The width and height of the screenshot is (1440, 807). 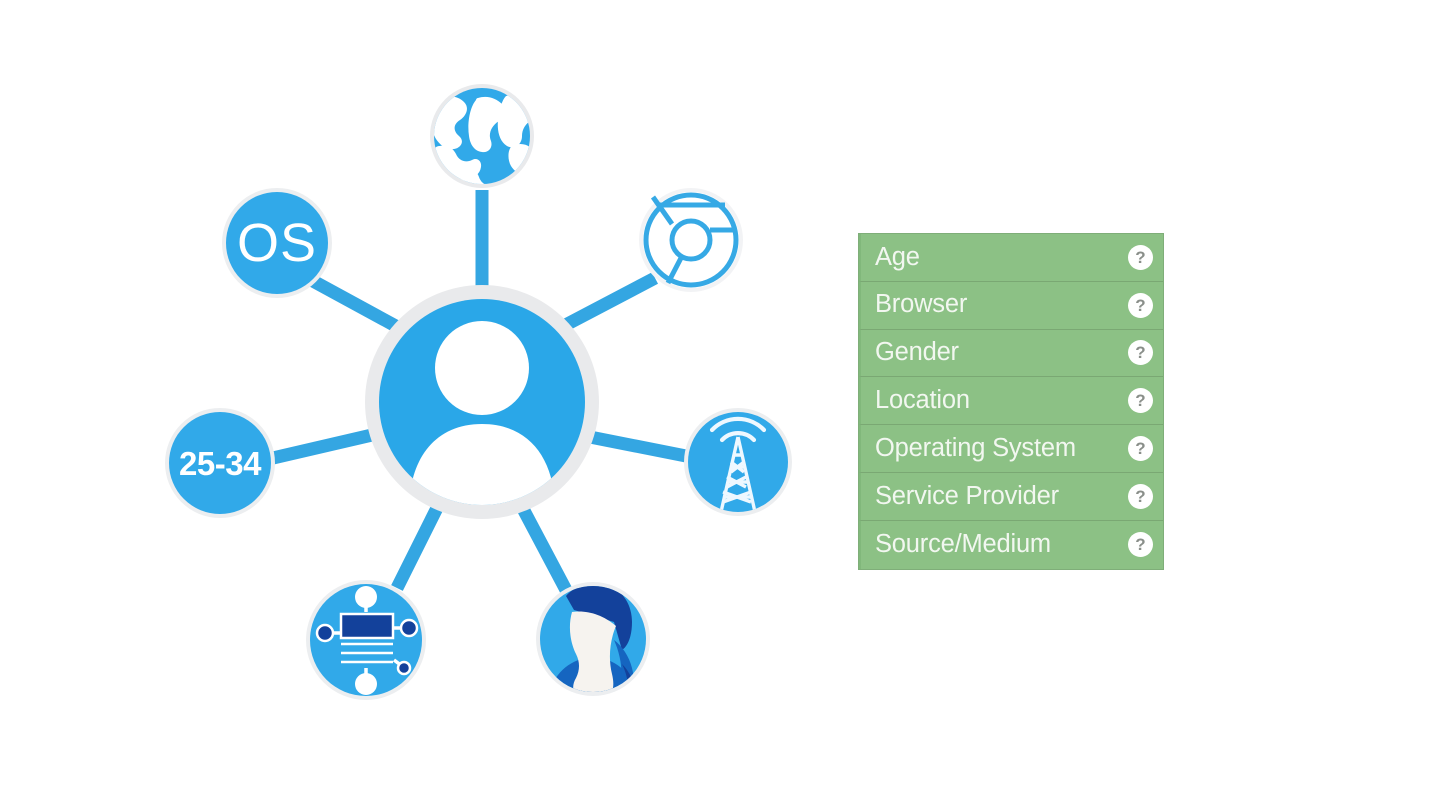 What do you see at coordinates (967, 495) in the screenshot?
I see `attribute-label: Service Provider` at bounding box center [967, 495].